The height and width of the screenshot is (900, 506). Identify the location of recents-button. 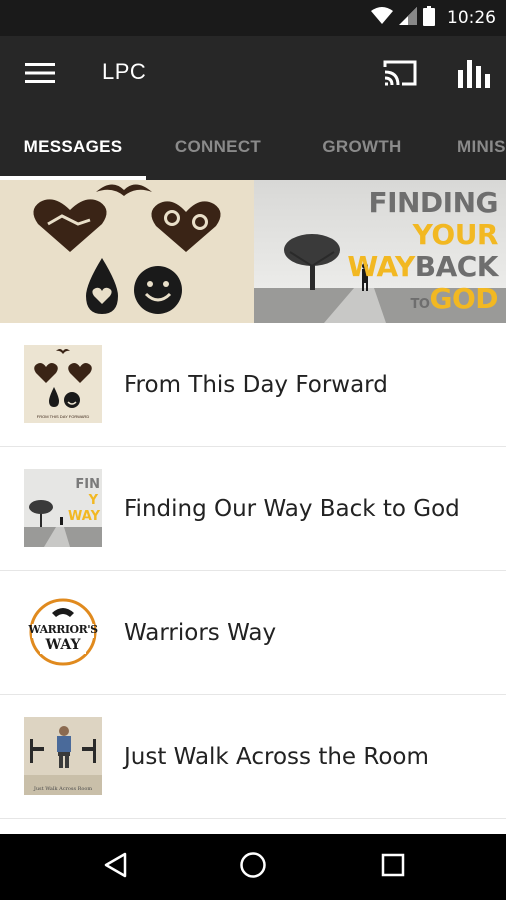
(393, 867).